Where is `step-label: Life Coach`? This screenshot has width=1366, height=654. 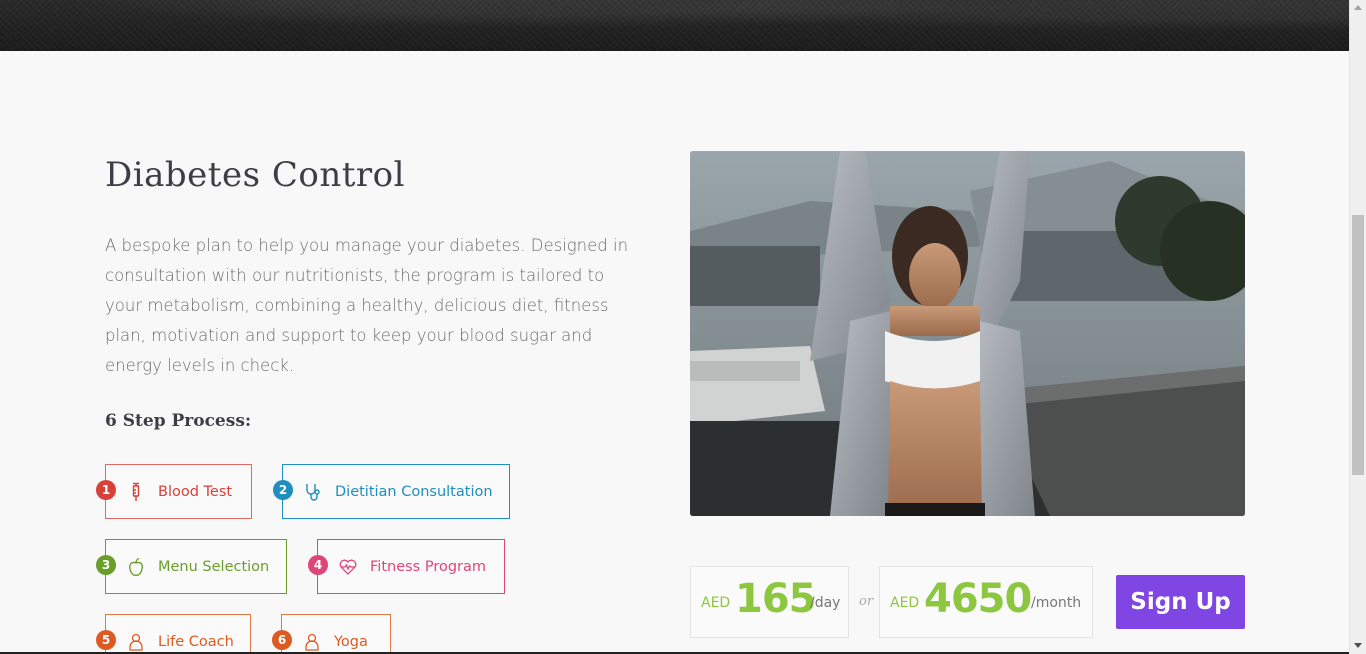 step-label: Life Coach is located at coordinates (196, 642).